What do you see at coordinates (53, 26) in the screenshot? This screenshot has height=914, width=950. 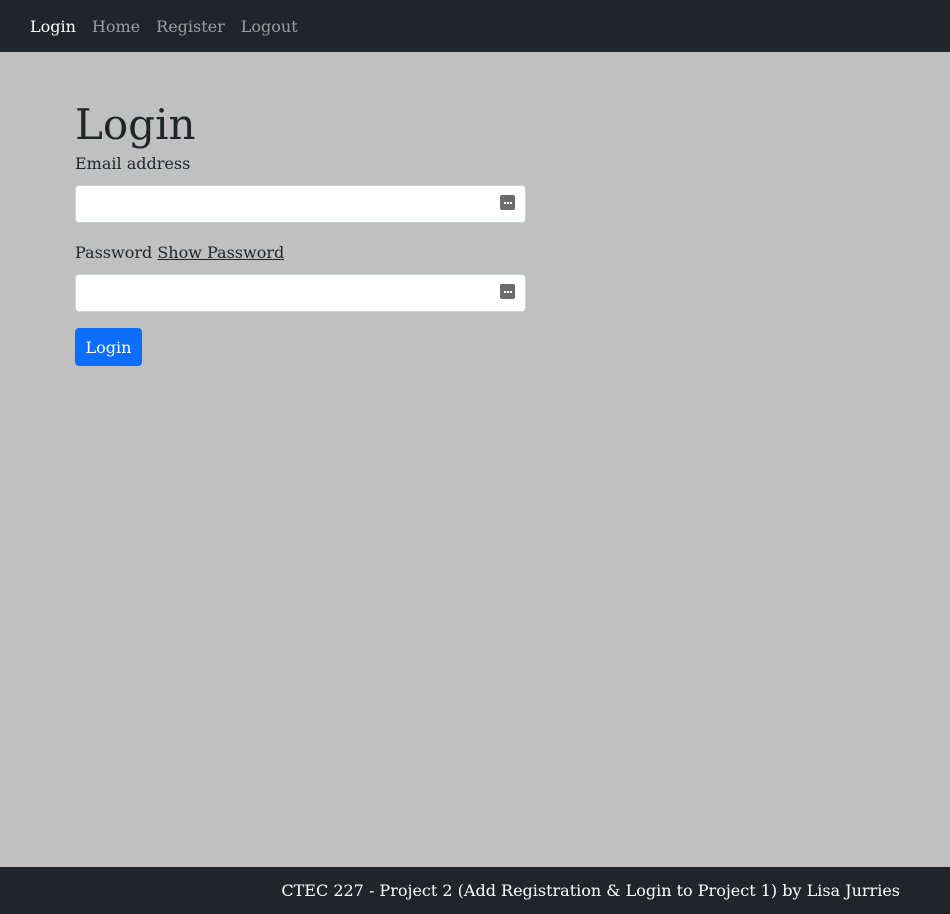 I see `nav-link-login: Login` at bounding box center [53, 26].